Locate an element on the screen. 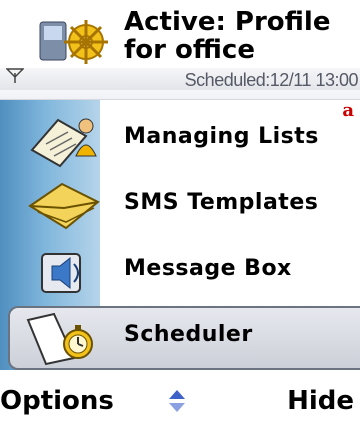 Image resolution: width=360 pixels, height=423 pixels. notebook-person-icon is located at coordinates (63, 143).